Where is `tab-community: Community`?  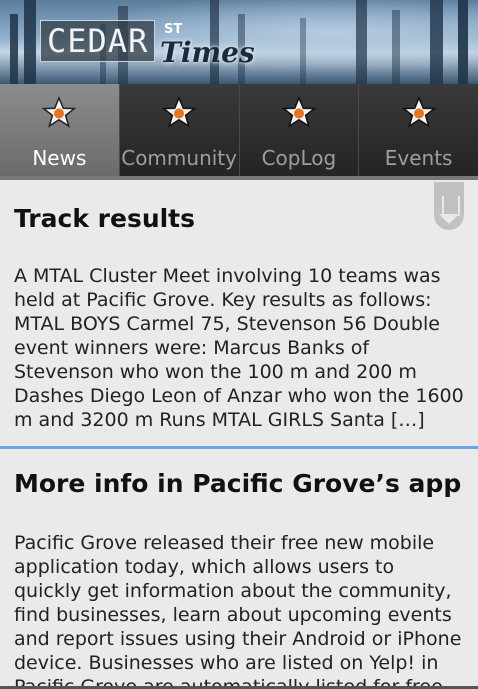
tab-community: Community is located at coordinates (178, 130).